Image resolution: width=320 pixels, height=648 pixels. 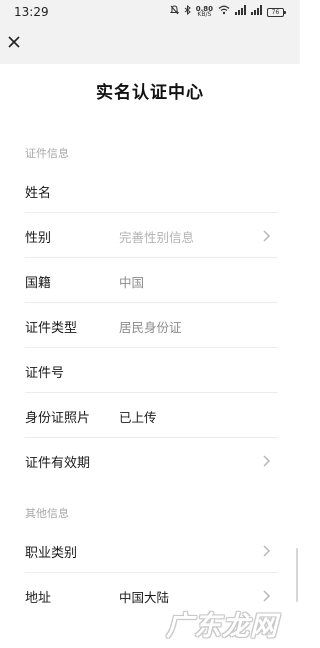 I want to click on scrollbar, so click(x=297, y=575).